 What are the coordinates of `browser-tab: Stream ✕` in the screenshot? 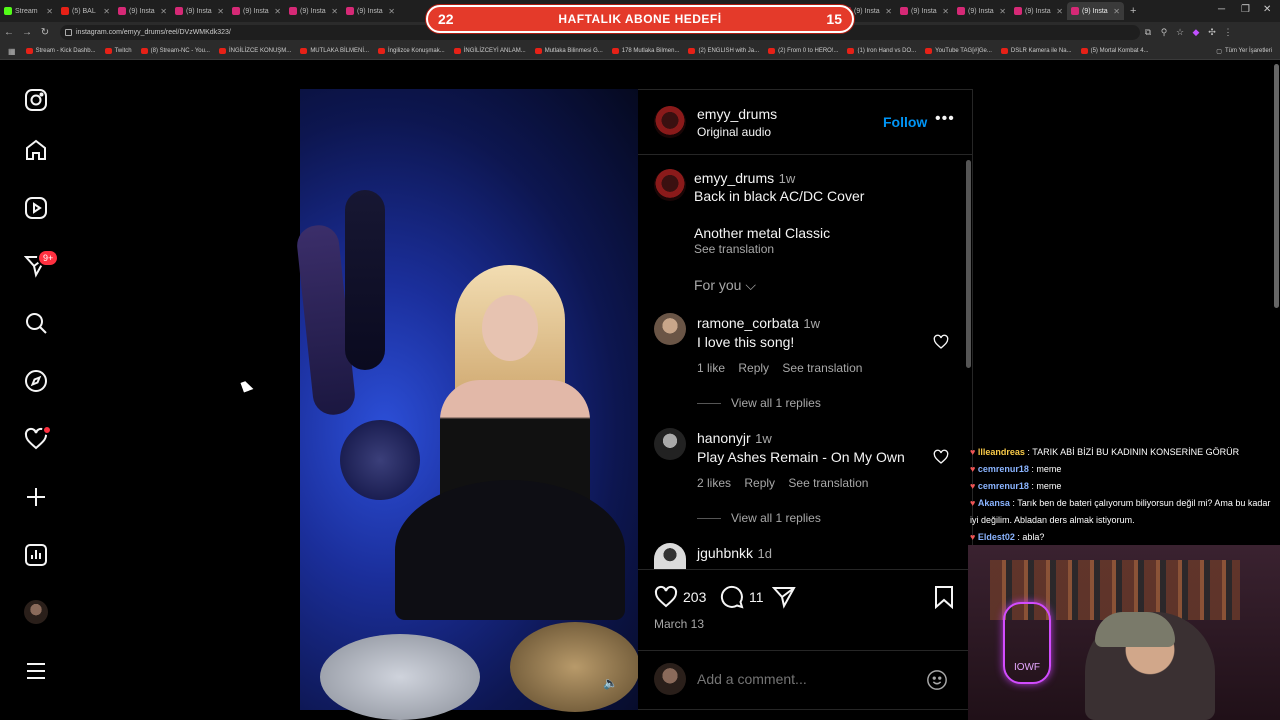 It's located at (28, 11).